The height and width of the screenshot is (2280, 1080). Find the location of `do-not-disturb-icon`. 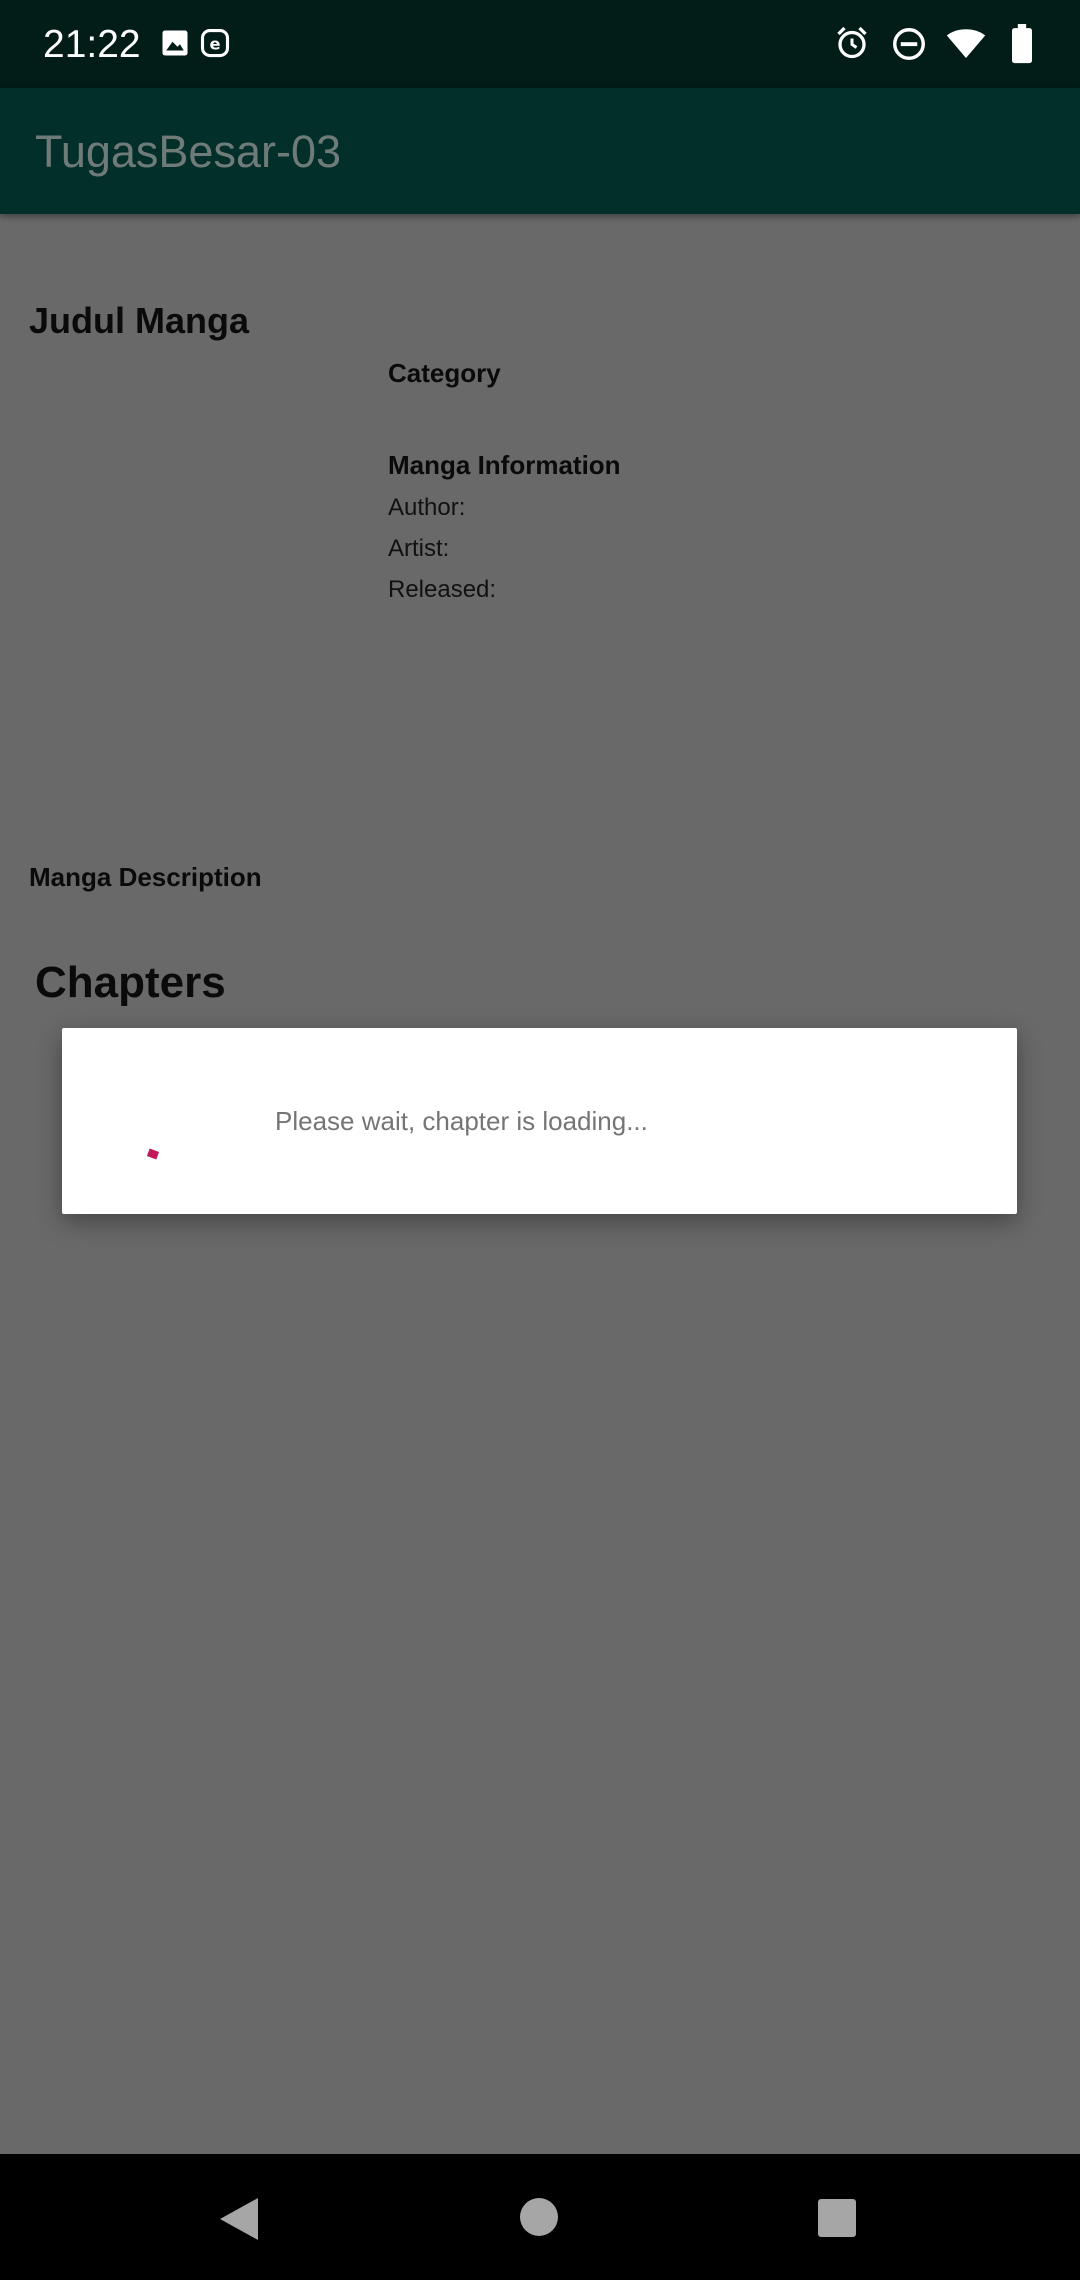

do-not-disturb-icon is located at coordinates (909, 46).